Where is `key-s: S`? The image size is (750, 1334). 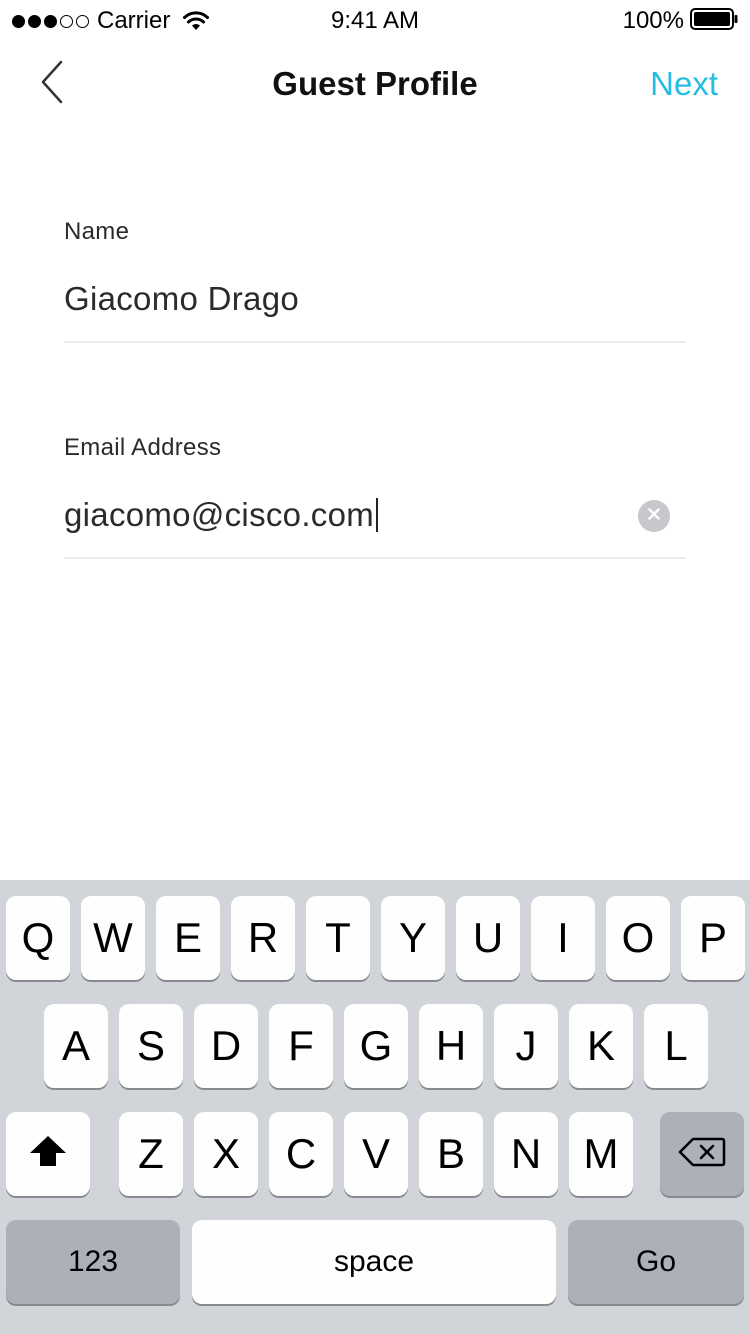
key-s: S is located at coordinates (151, 1046).